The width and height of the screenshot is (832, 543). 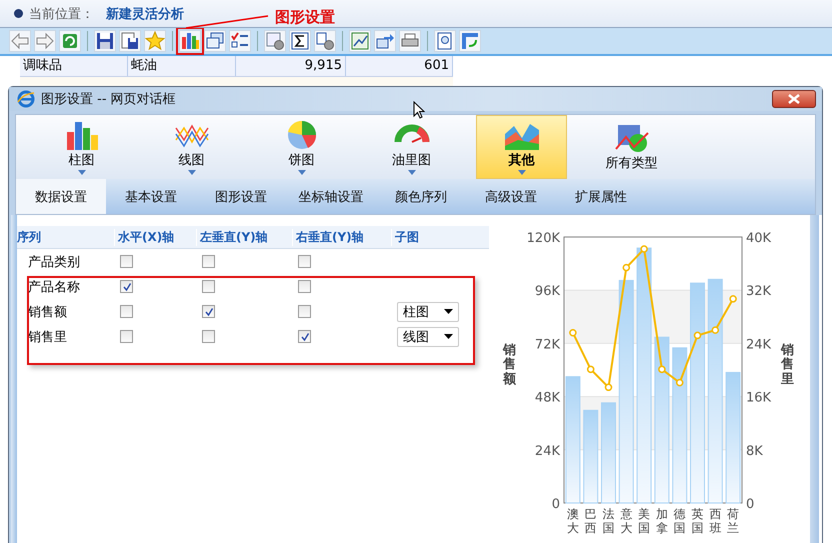 What do you see at coordinates (70, 41) in the screenshot?
I see `refresh-icon` at bounding box center [70, 41].